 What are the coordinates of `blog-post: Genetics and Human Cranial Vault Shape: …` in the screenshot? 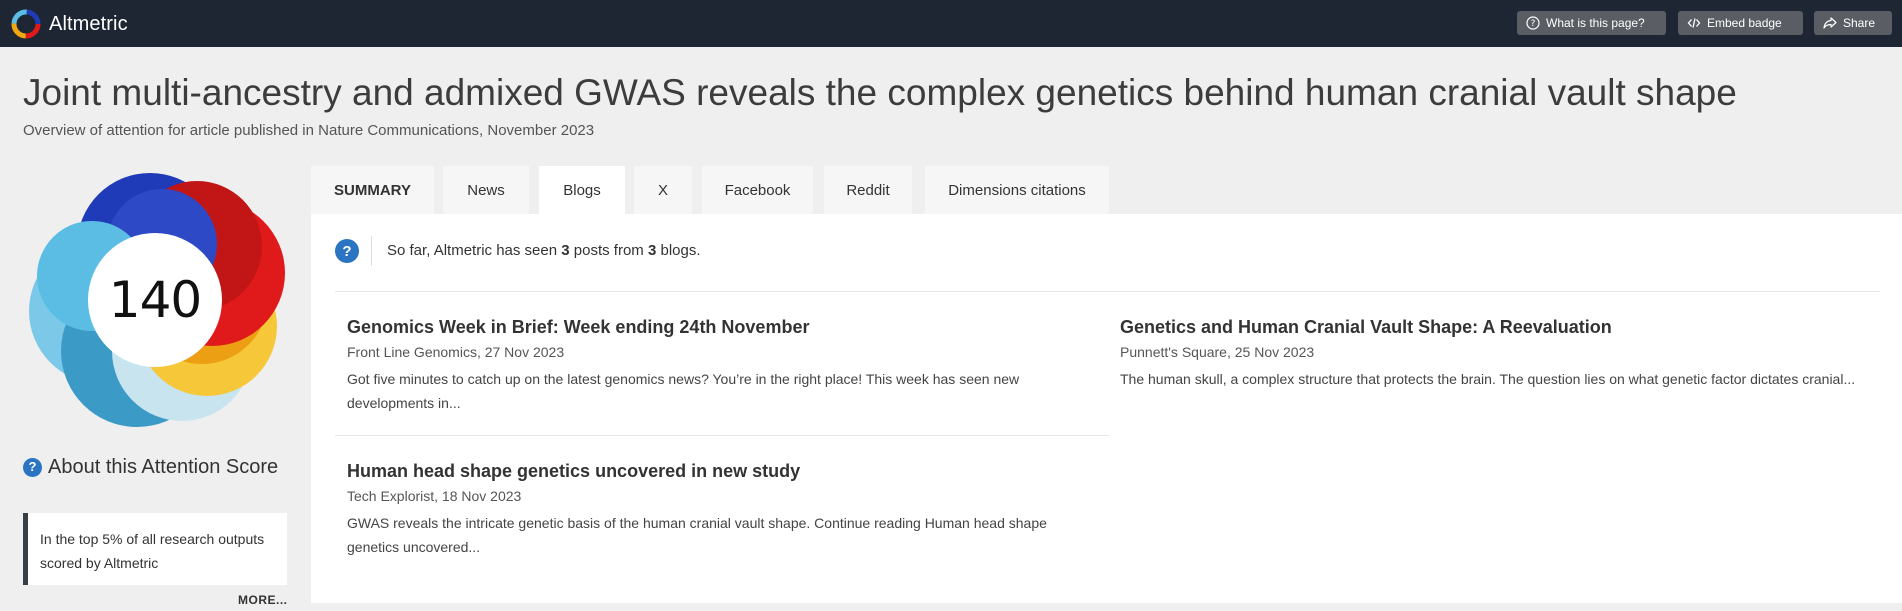 It's located at (1490, 353).